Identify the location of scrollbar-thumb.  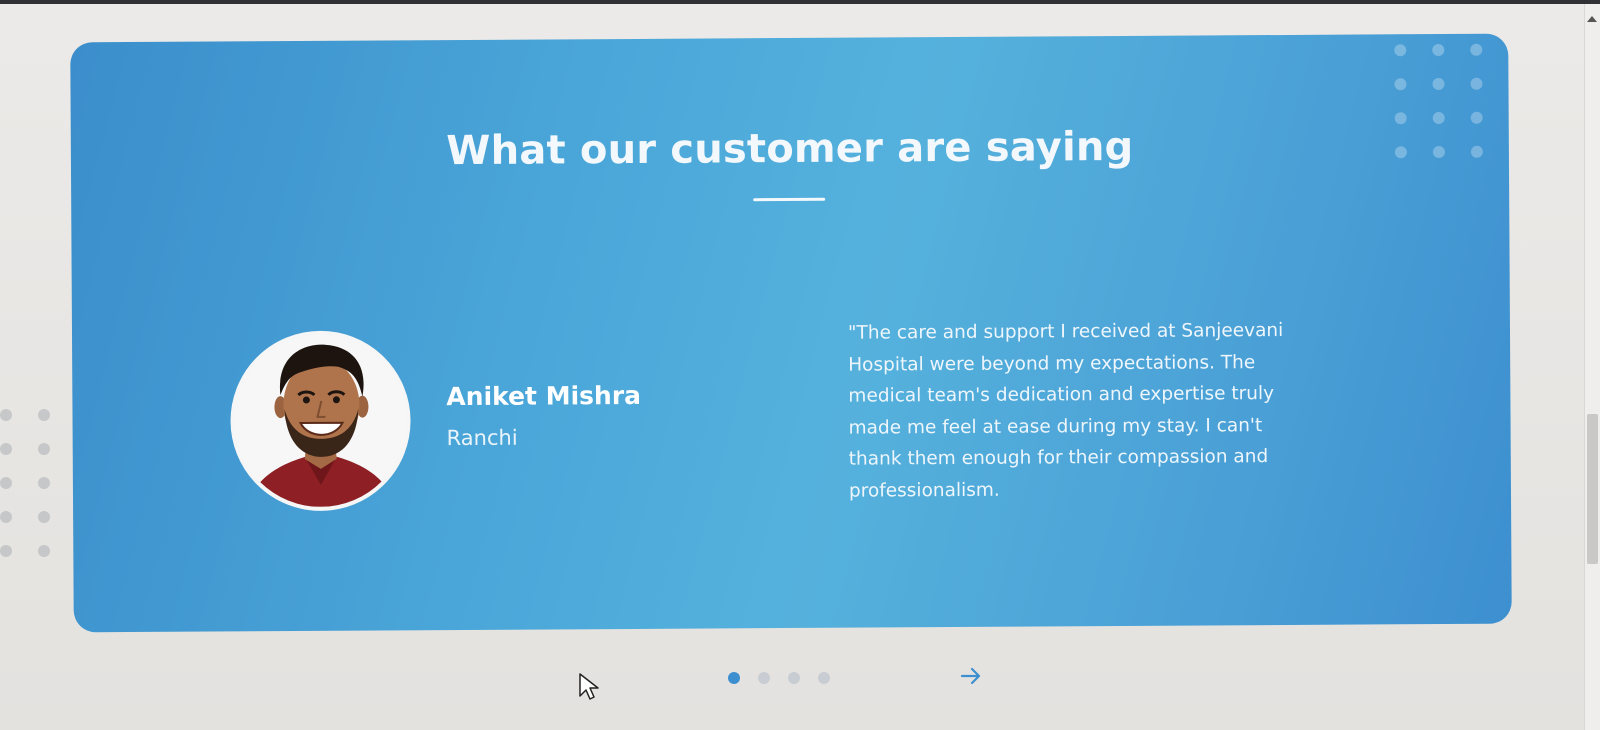
(1592, 489).